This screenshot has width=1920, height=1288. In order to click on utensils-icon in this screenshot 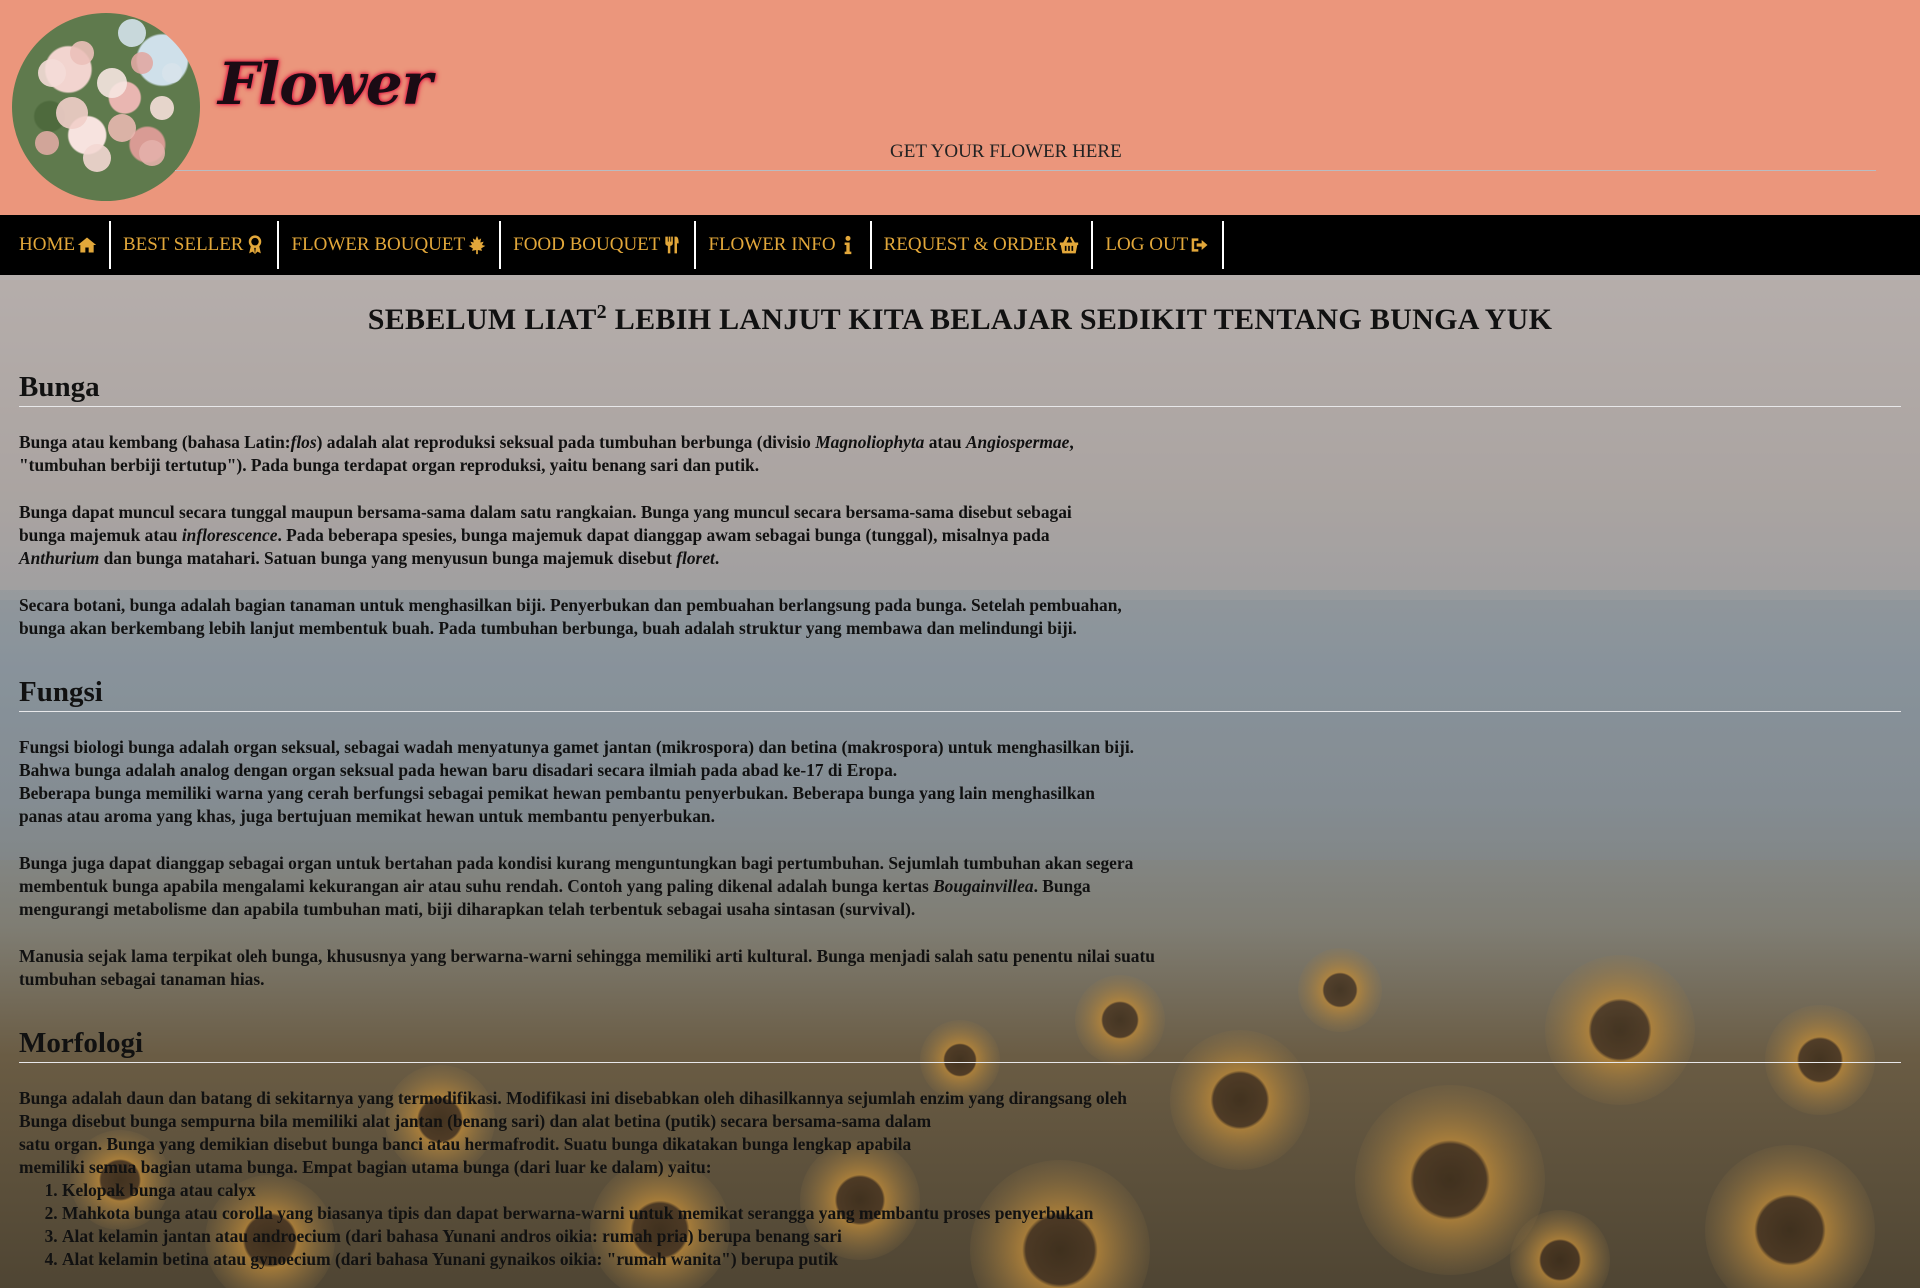, I will do `click(672, 245)`.